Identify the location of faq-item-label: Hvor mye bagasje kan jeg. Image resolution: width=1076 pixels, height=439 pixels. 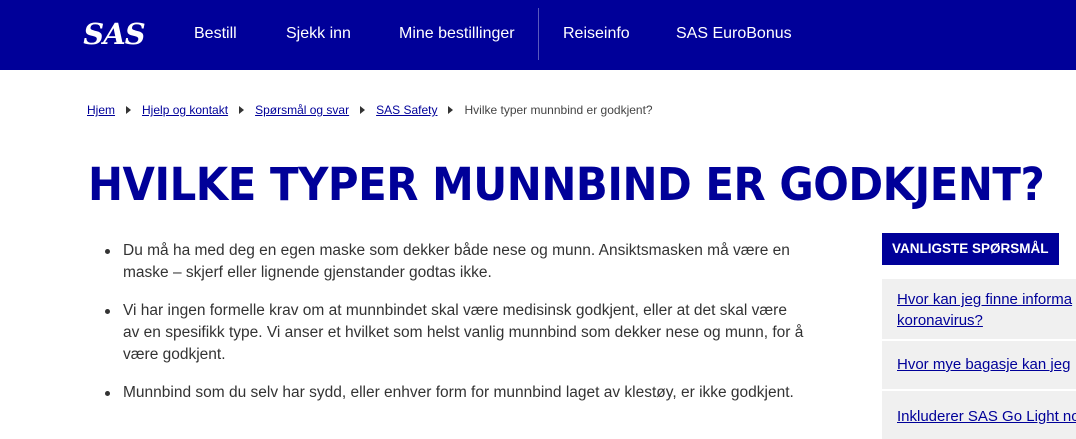
(984, 364).